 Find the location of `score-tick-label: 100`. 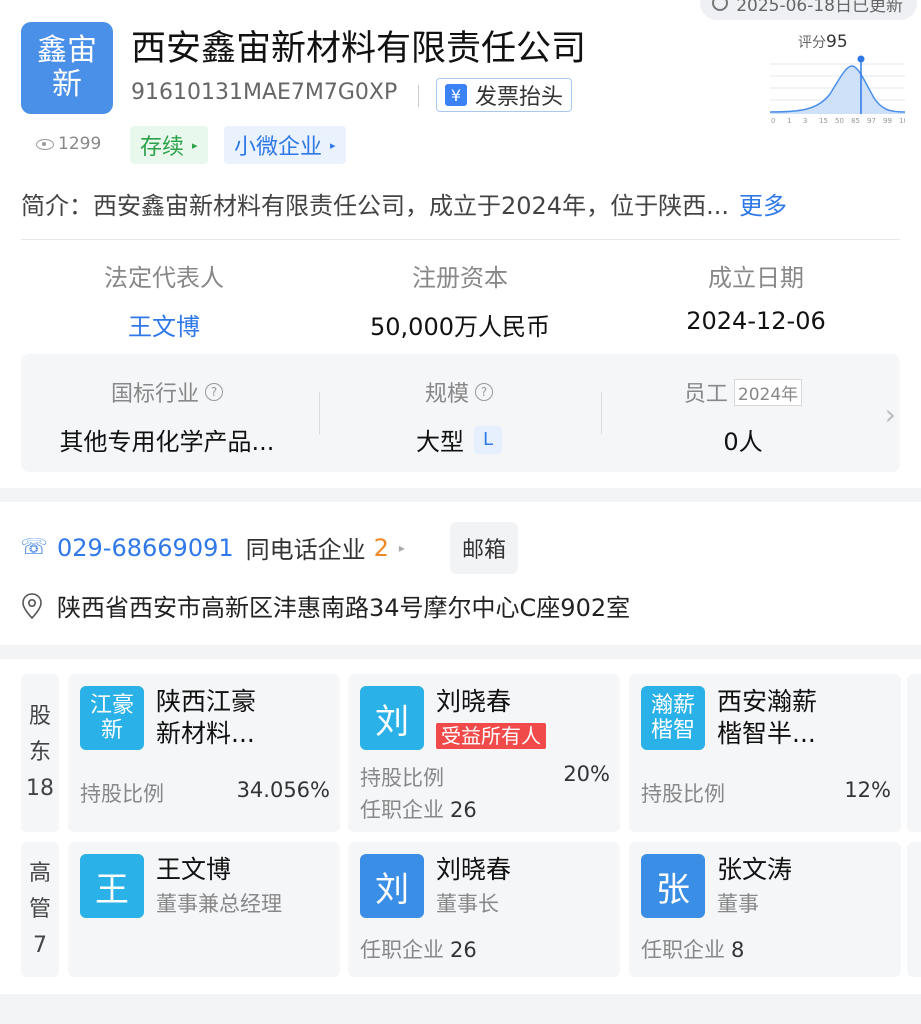

score-tick-label: 100 is located at coordinates (902, 121).